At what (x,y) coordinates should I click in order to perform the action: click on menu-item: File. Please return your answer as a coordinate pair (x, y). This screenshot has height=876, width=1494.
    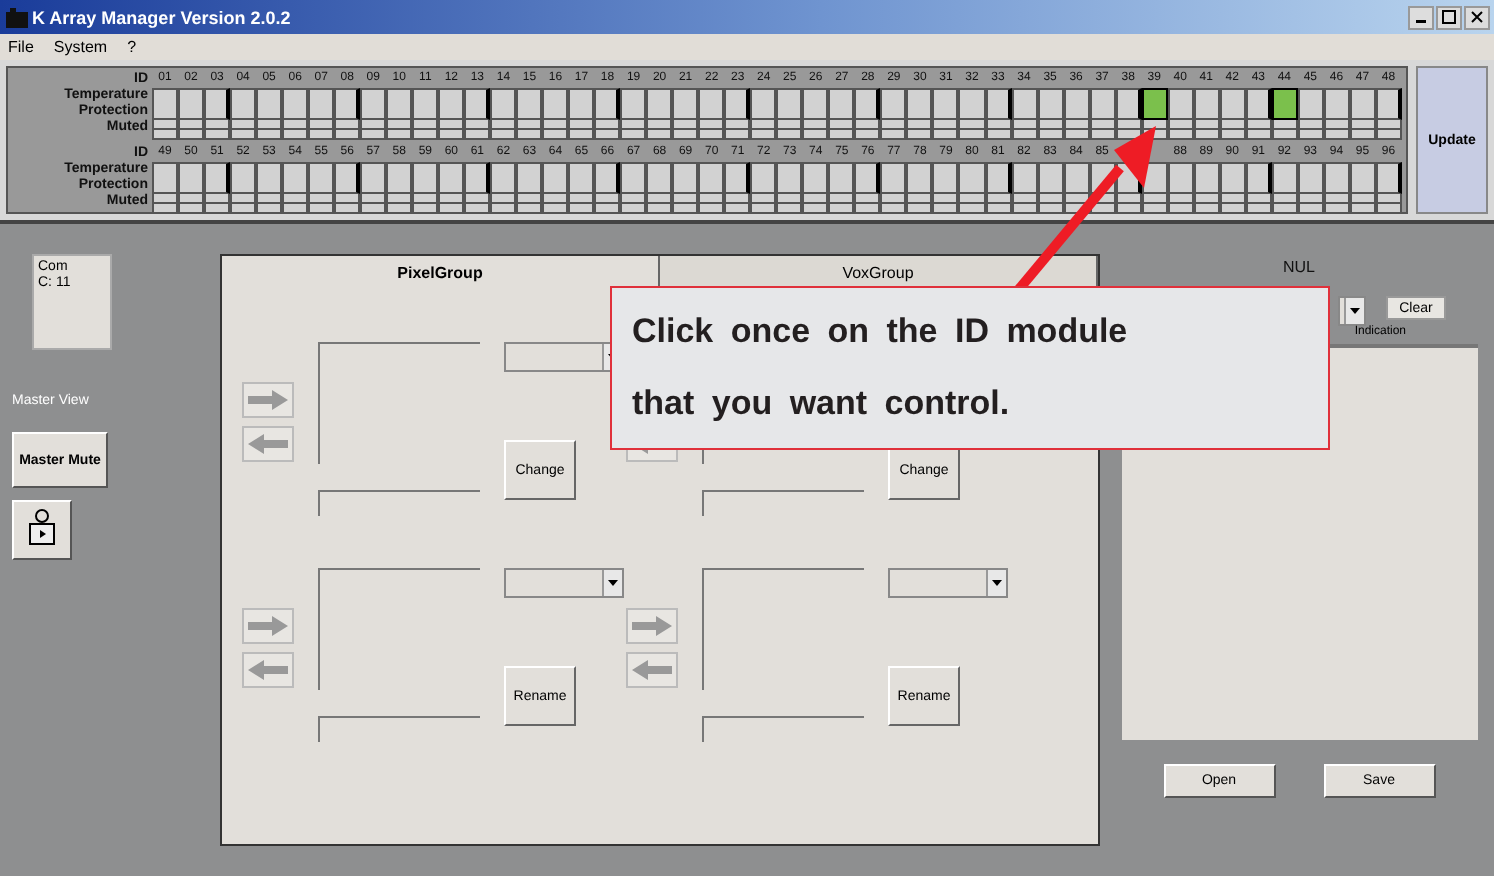
    Looking at the image, I should click on (21, 47).